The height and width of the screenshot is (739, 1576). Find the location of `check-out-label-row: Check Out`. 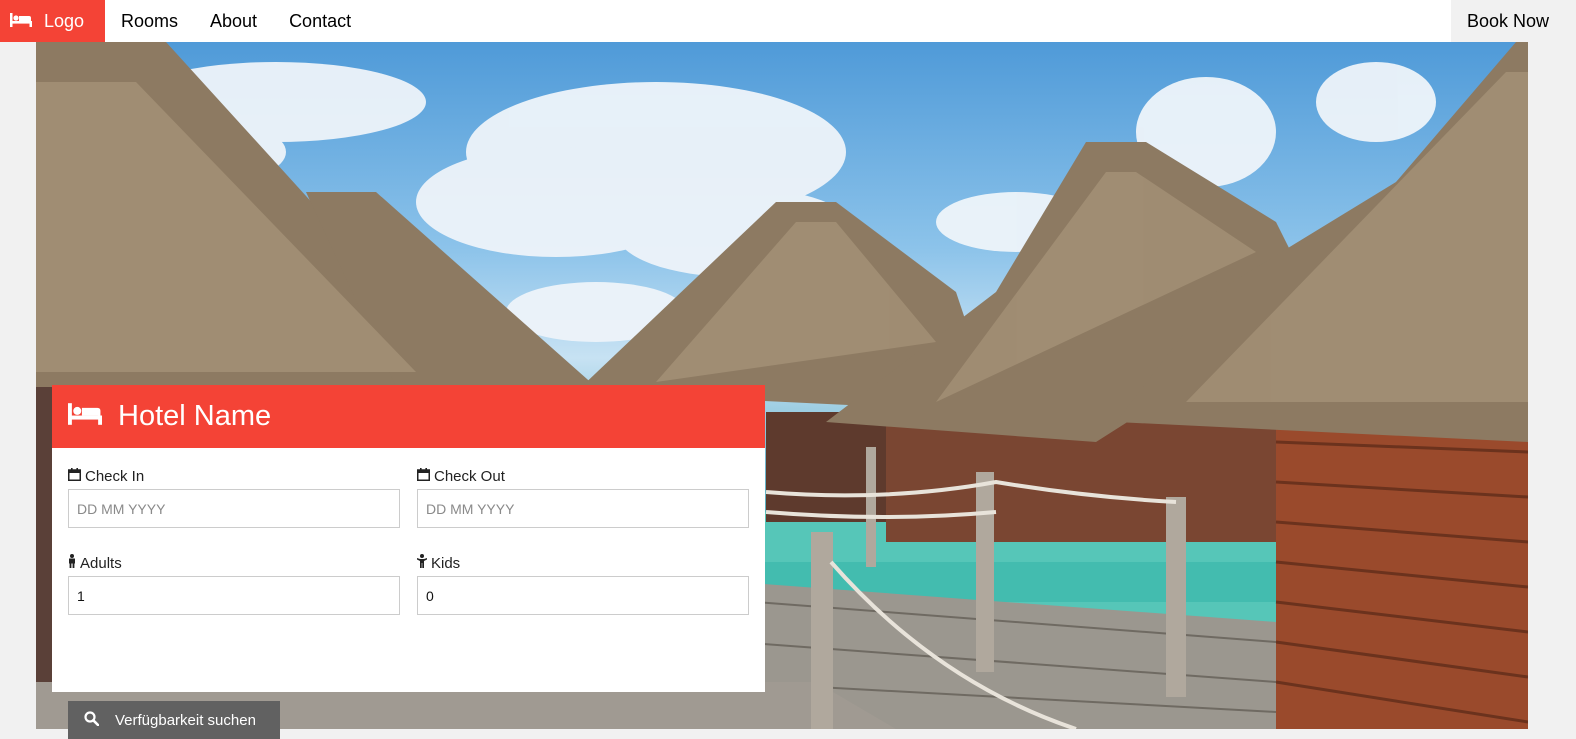

check-out-label-row: Check Out is located at coordinates (583, 476).